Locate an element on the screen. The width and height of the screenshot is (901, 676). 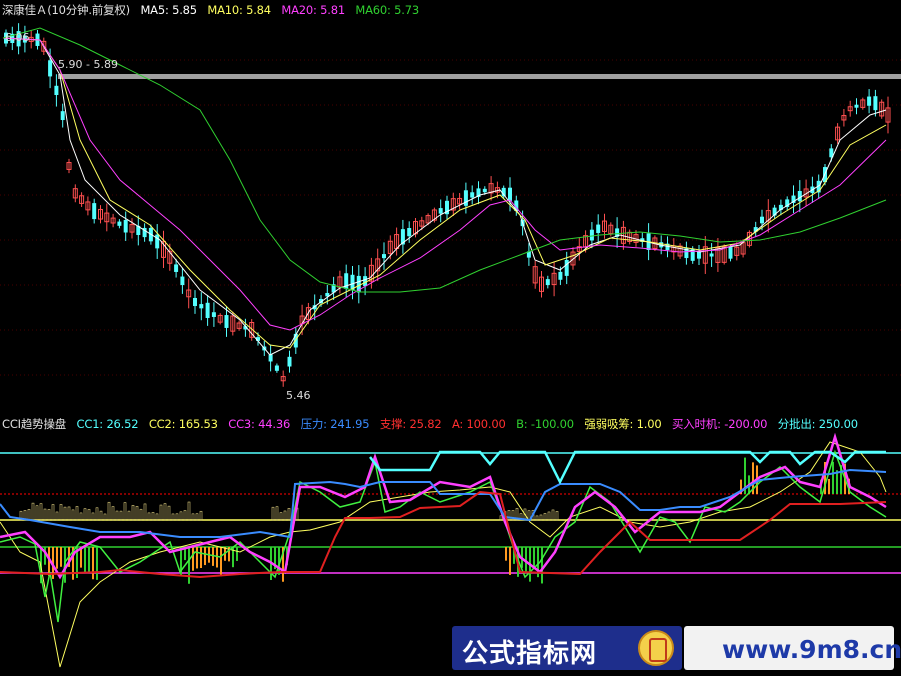
cc3-value: CC3: 44.36 is located at coordinates (259, 424).